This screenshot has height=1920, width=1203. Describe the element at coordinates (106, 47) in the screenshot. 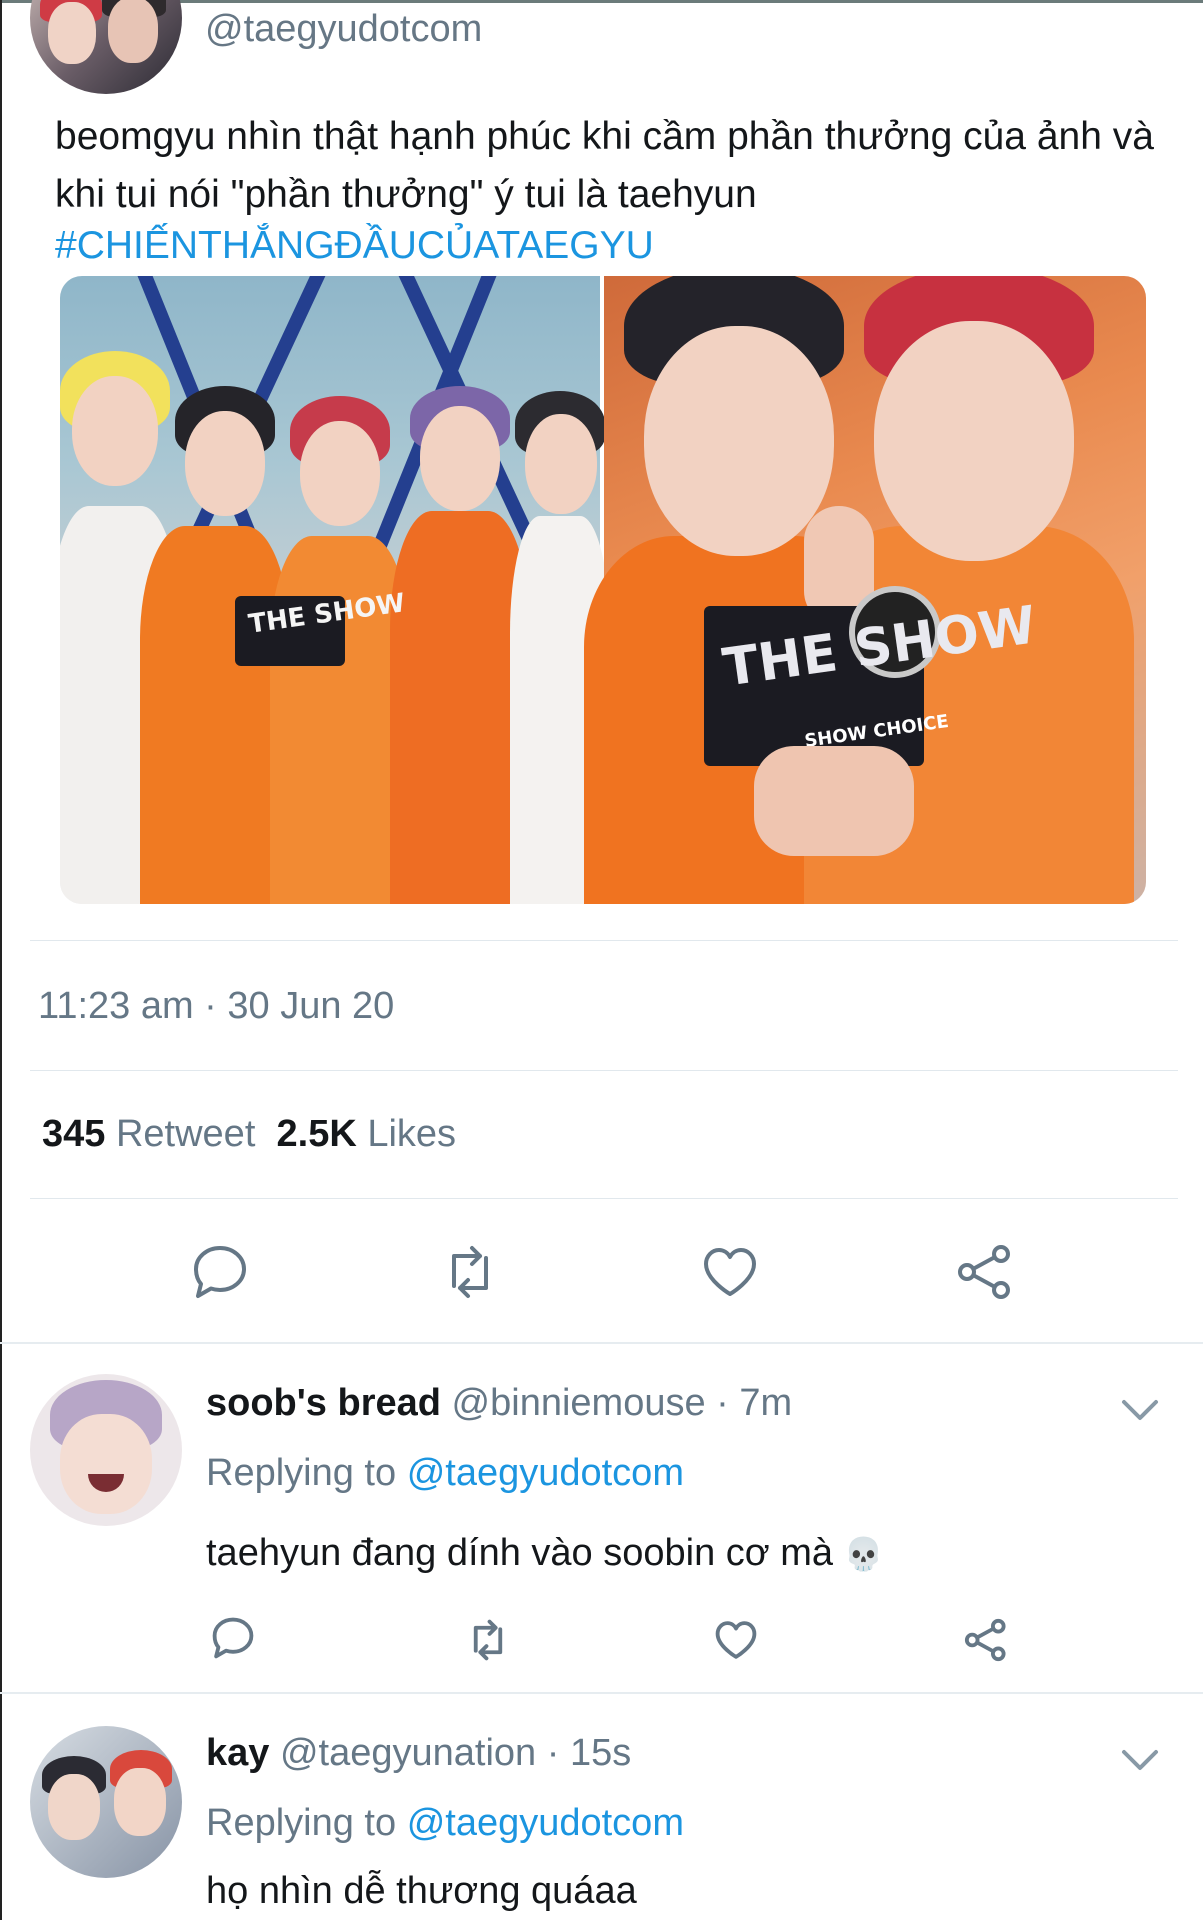

I see `author-avatar` at that location.